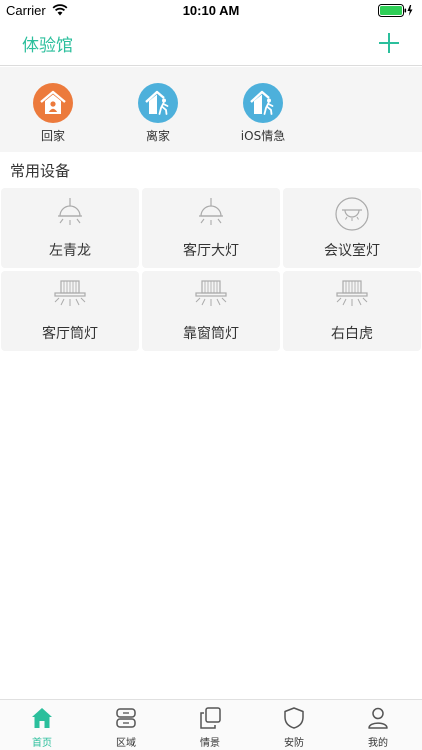 The width and height of the screenshot is (422, 750). I want to click on tab-label: 情景, so click(210, 743).